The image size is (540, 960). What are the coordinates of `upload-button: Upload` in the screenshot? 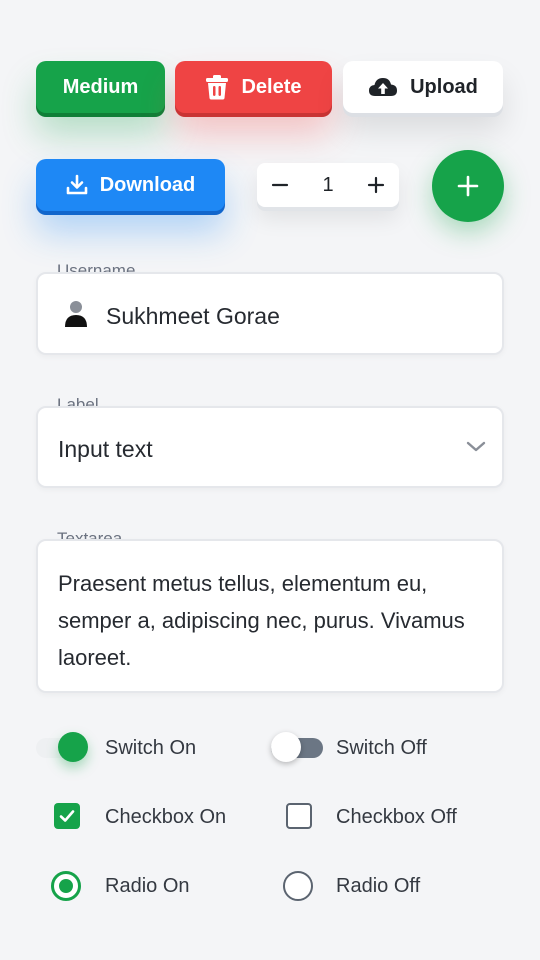 It's located at (423, 87).